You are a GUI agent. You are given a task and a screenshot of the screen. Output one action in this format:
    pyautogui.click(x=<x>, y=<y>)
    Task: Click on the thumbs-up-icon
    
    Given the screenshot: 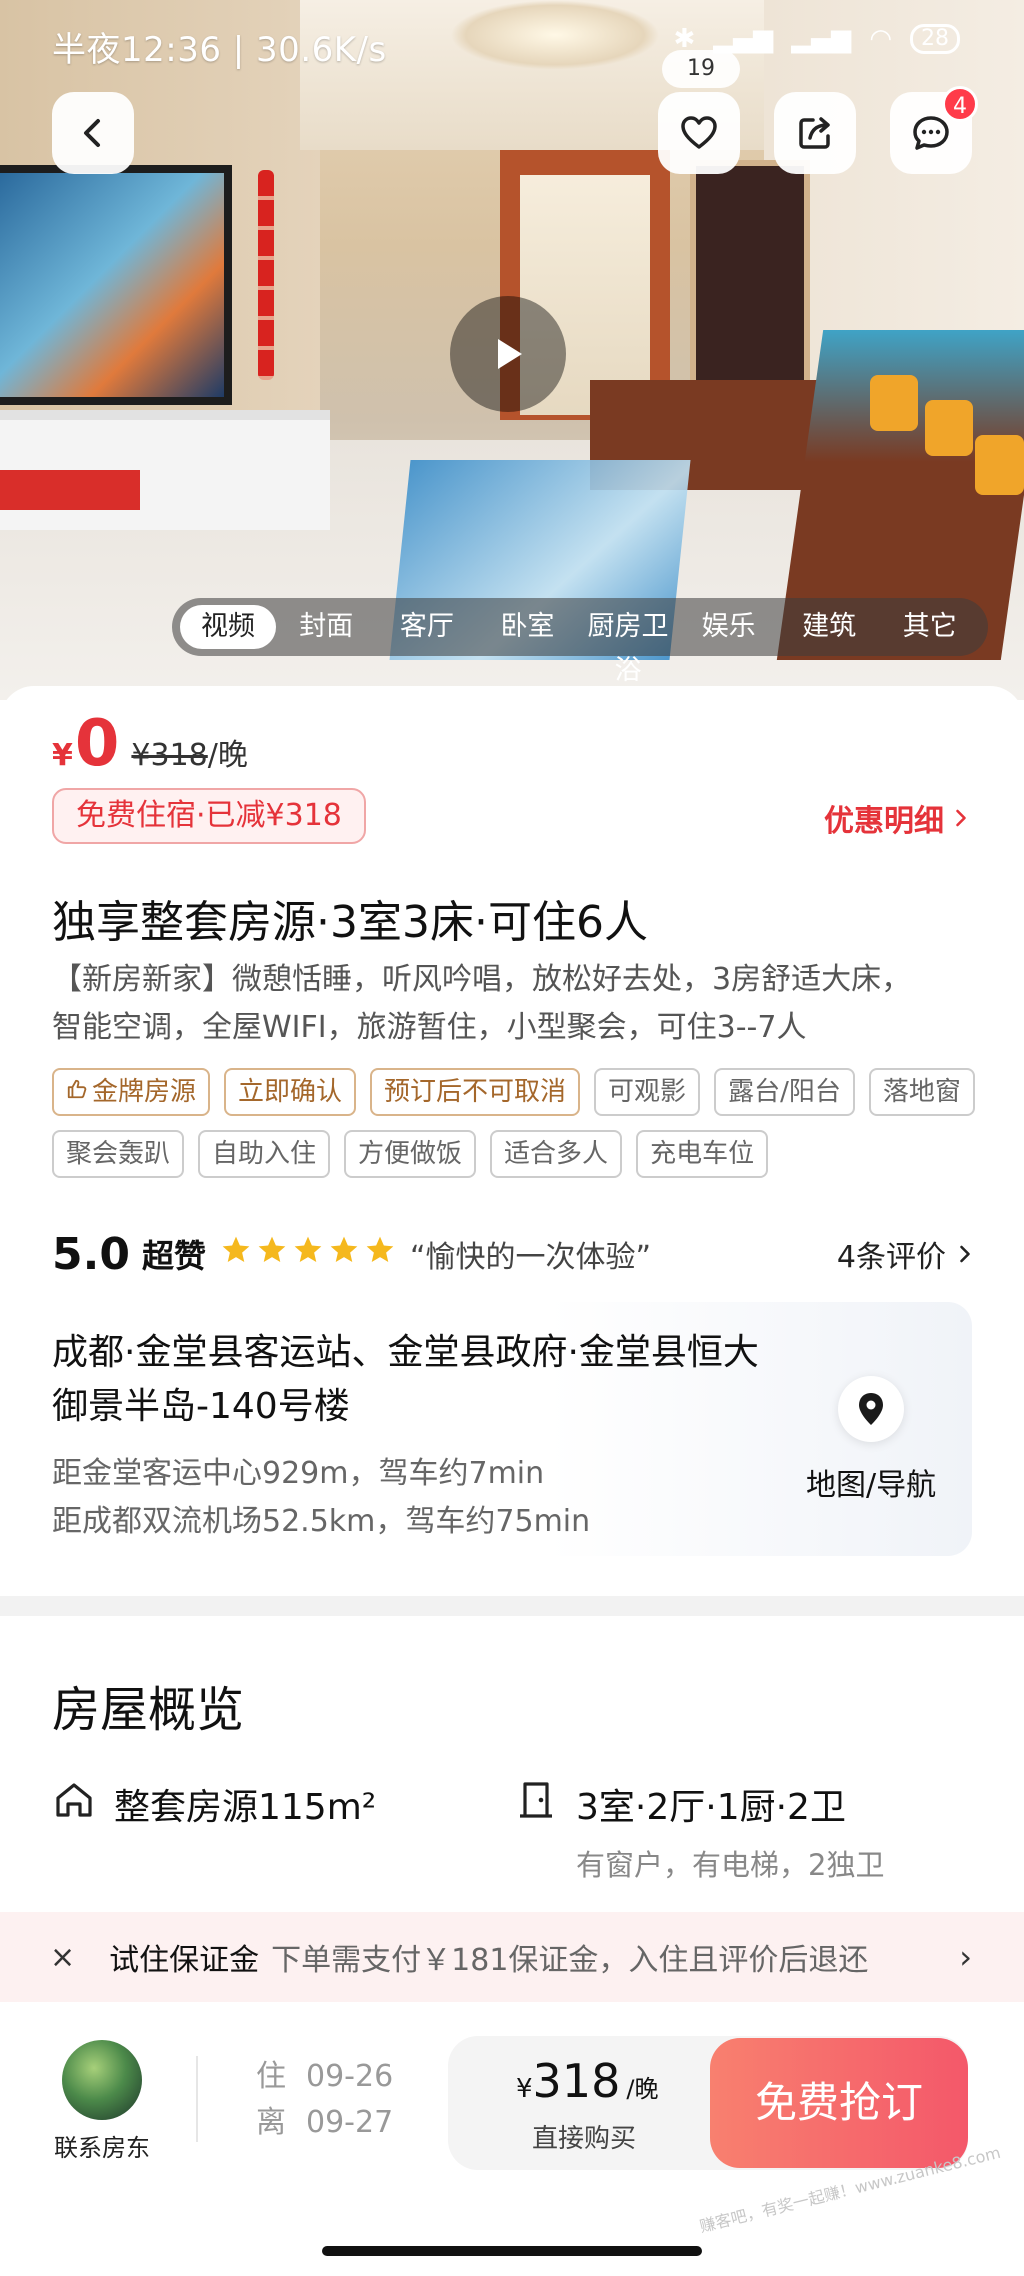 What is the action you would take?
    pyautogui.click(x=77, y=1092)
    